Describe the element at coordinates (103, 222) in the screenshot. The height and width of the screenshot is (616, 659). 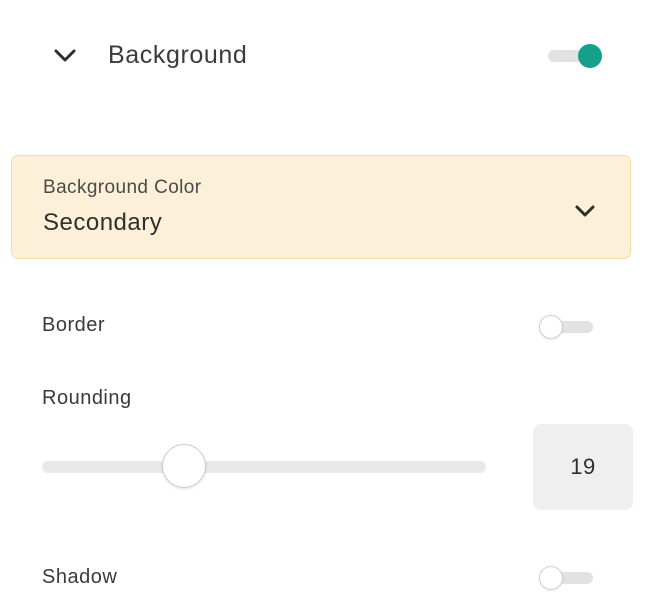
I see `background-color-value: Secondary` at that location.